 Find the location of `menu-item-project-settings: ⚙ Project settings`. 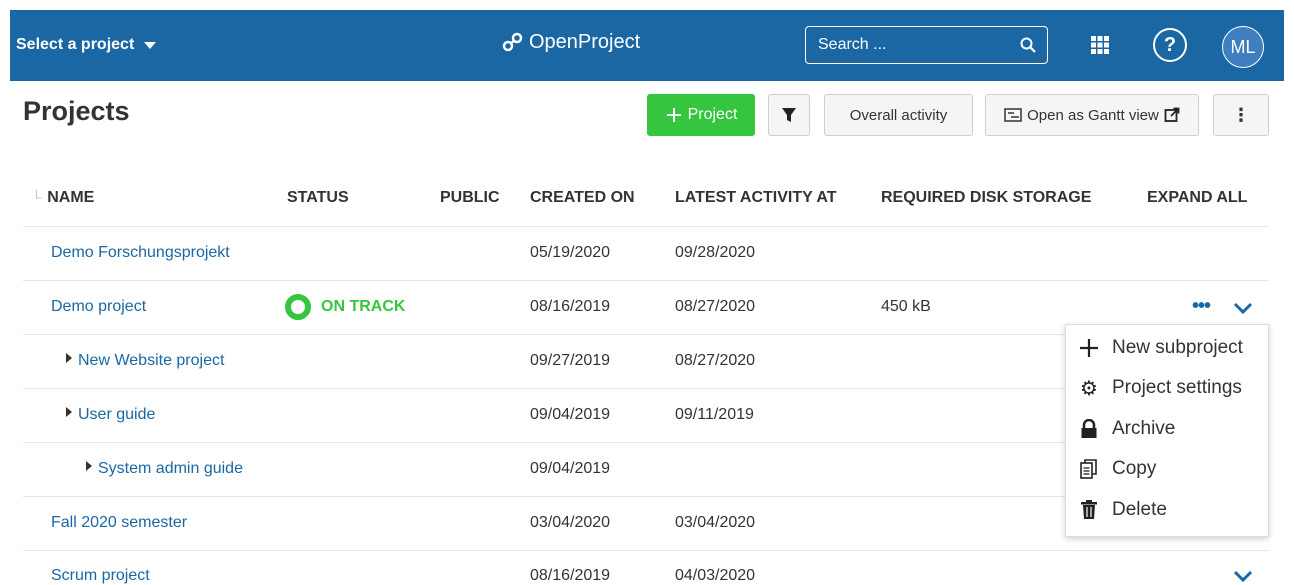

menu-item-project-settings: ⚙ Project settings is located at coordinates (1160, 388).